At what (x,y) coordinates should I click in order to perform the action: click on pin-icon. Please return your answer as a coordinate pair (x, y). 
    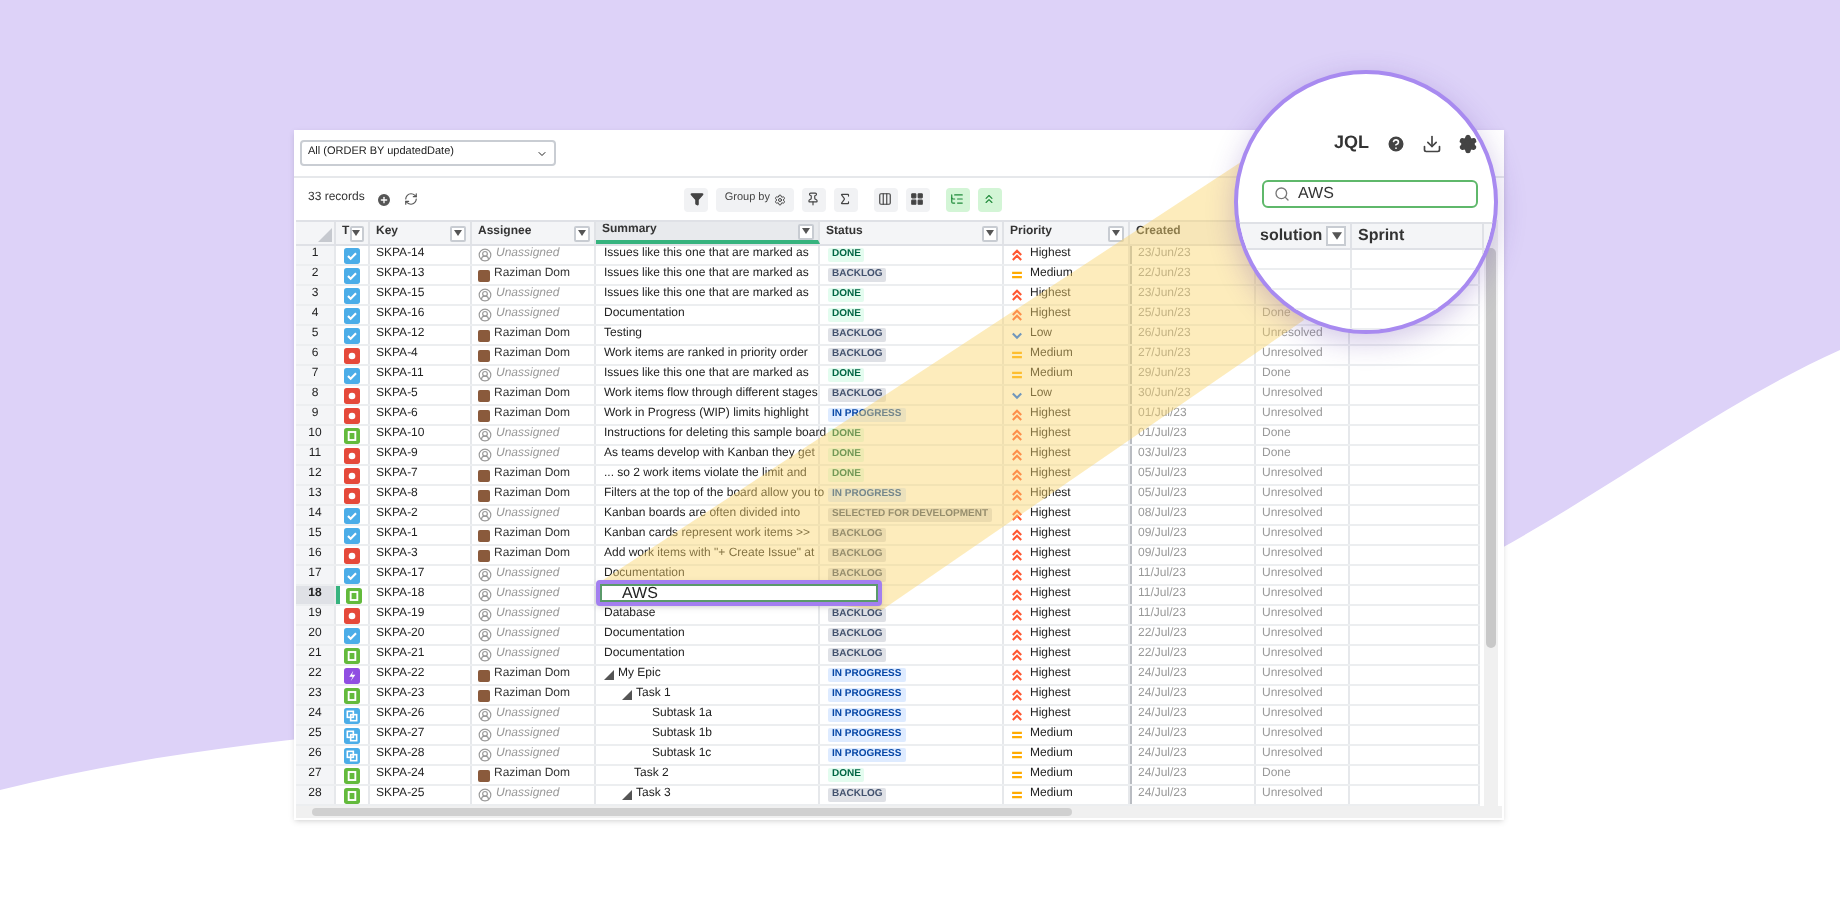
    Looking at the image, I should click on (813, 199).